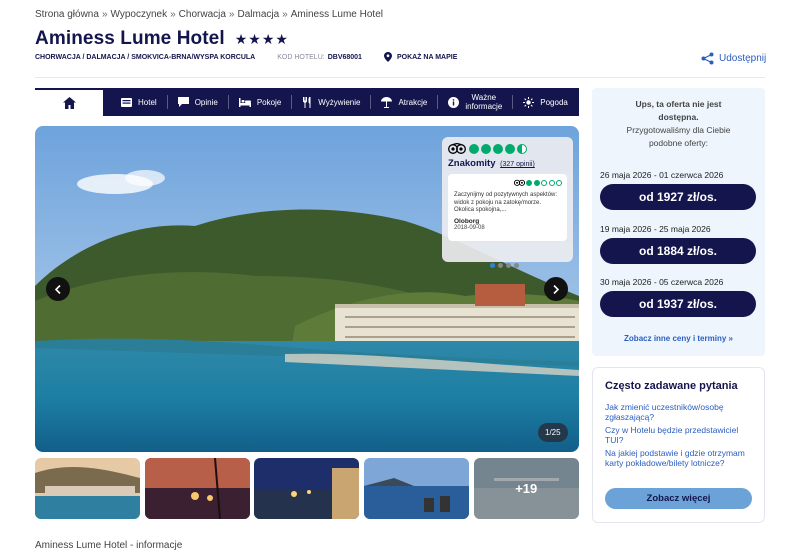 The image size is (800, 553). I want to click on chevron-left-icon, so click(58, 289).